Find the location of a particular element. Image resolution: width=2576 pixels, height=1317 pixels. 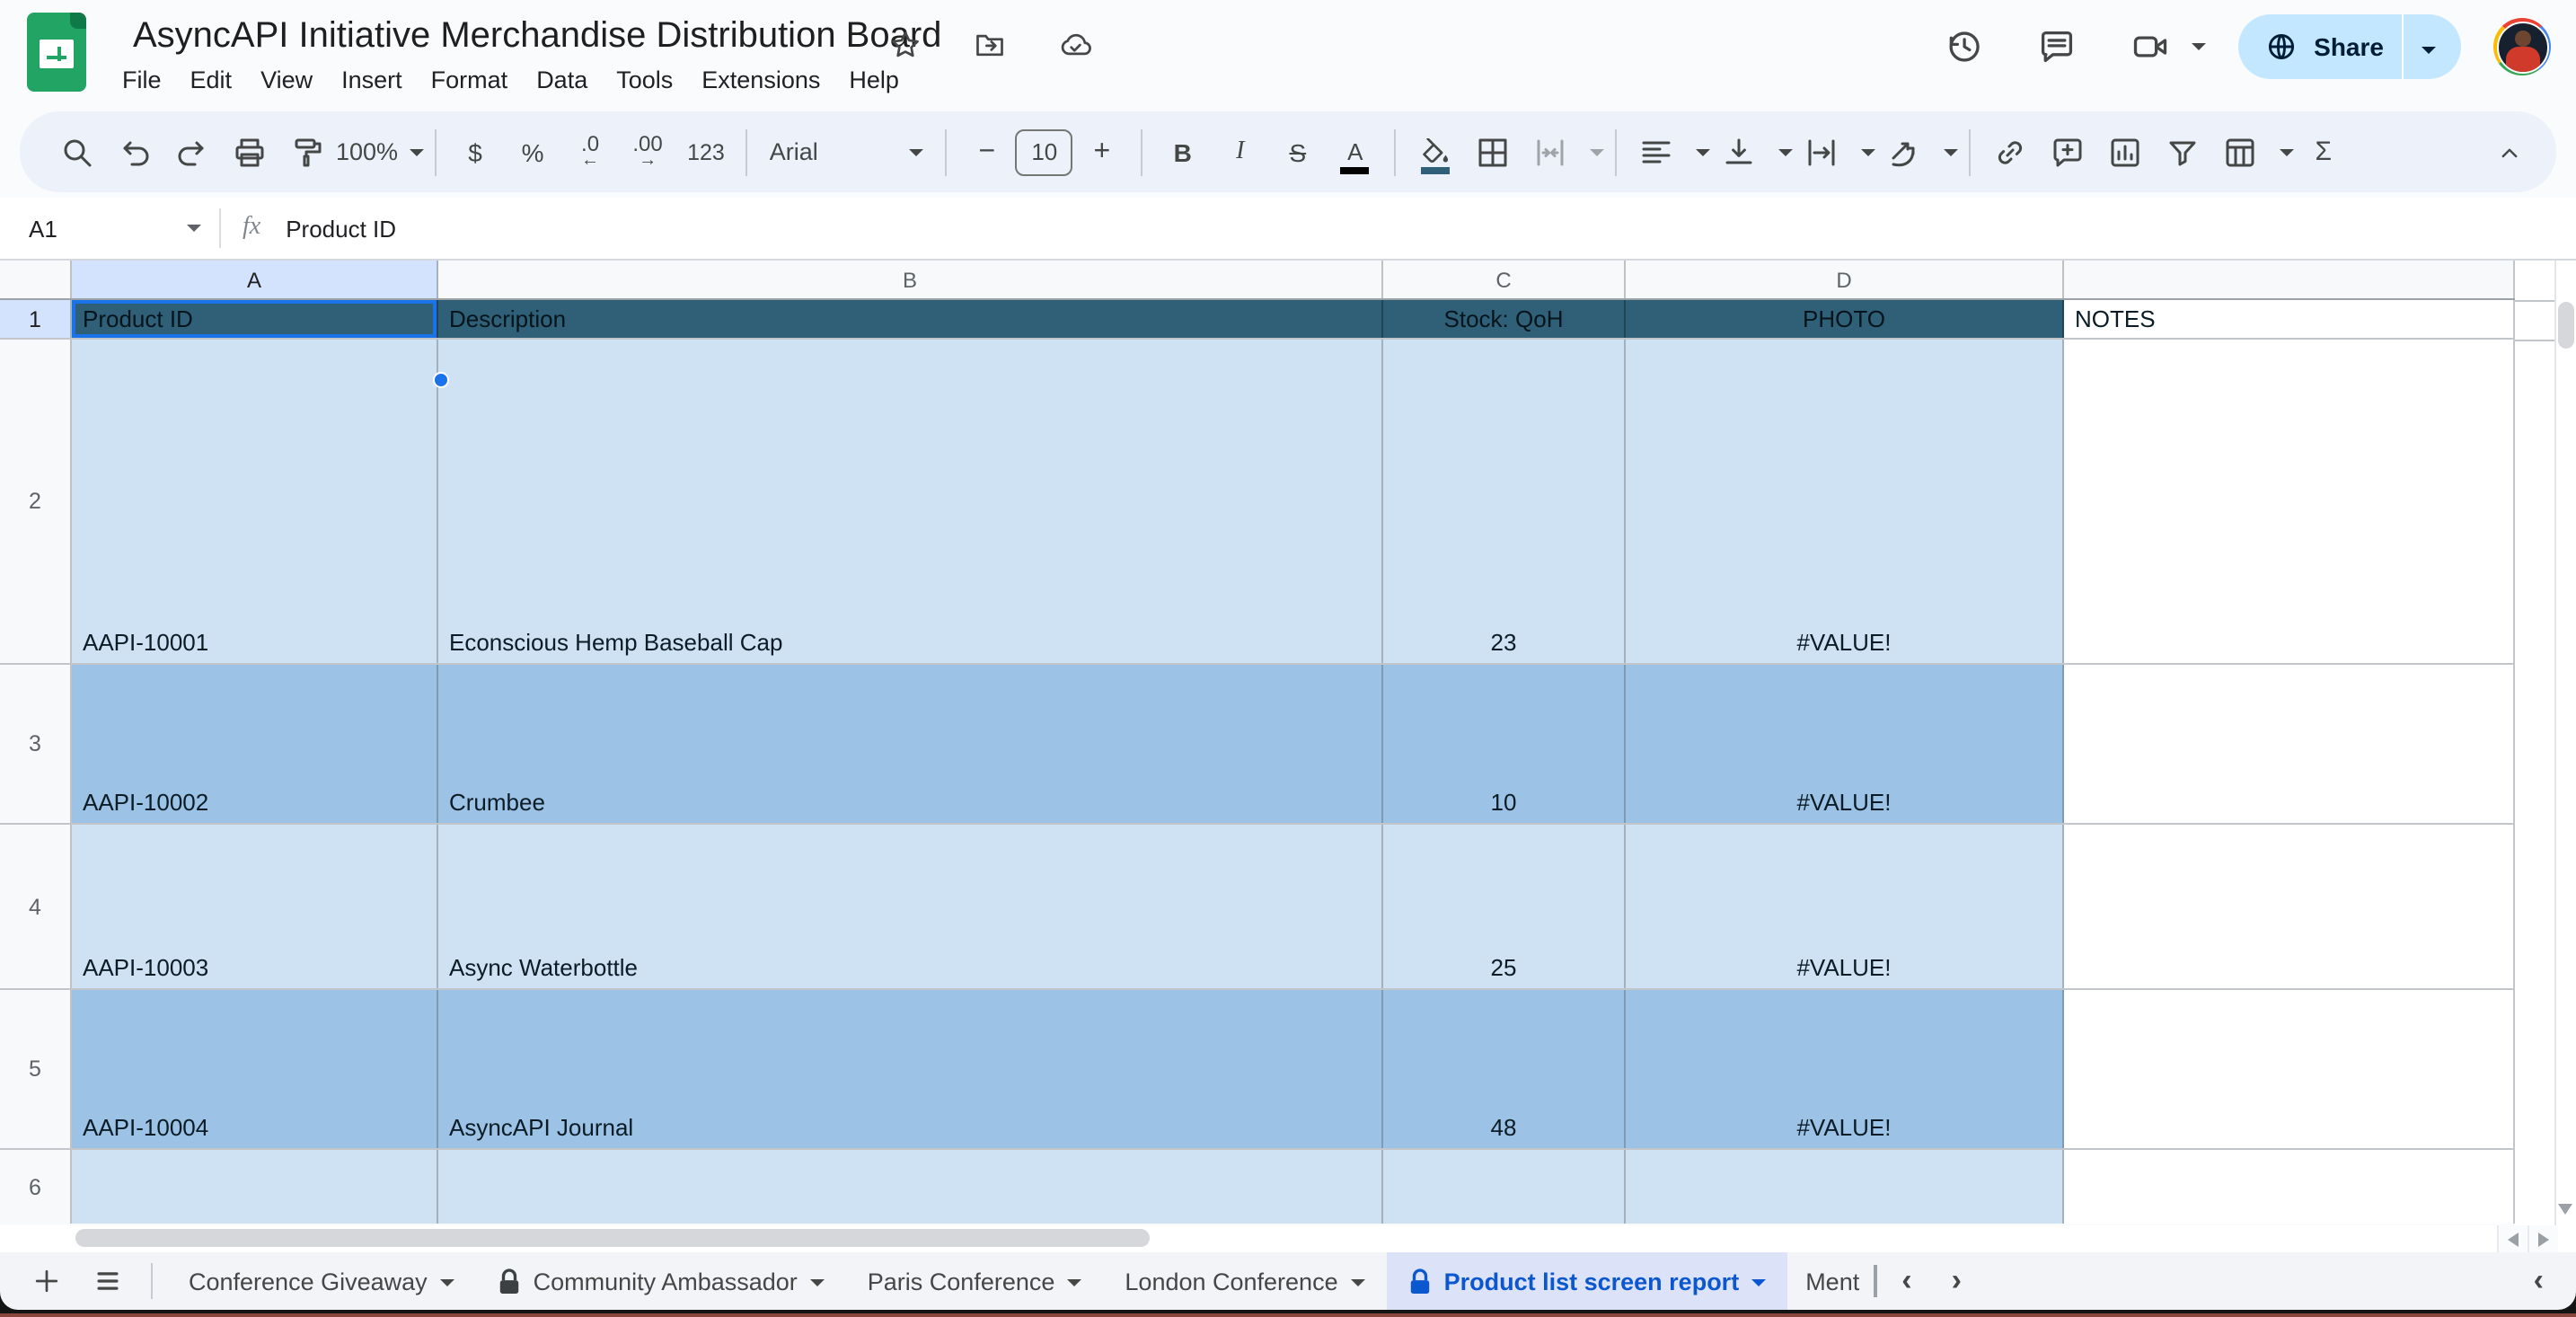

functions-button: Σ is located at coordinates (2324, 151).